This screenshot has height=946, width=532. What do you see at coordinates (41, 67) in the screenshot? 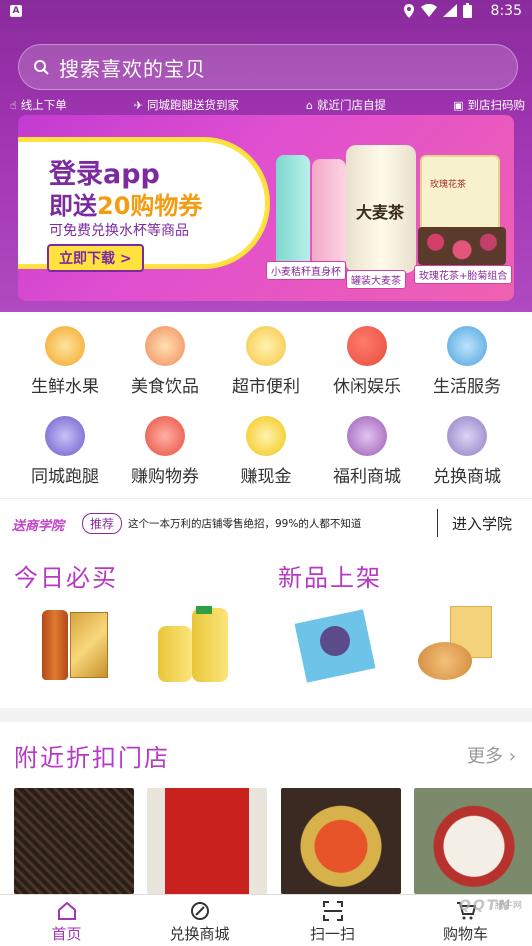
I see `search-icon` at bounding box center [41, 67].